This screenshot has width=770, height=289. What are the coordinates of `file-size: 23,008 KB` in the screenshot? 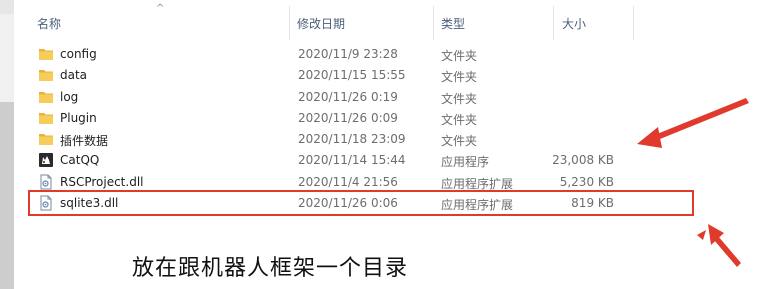 It's located at (583, 160).